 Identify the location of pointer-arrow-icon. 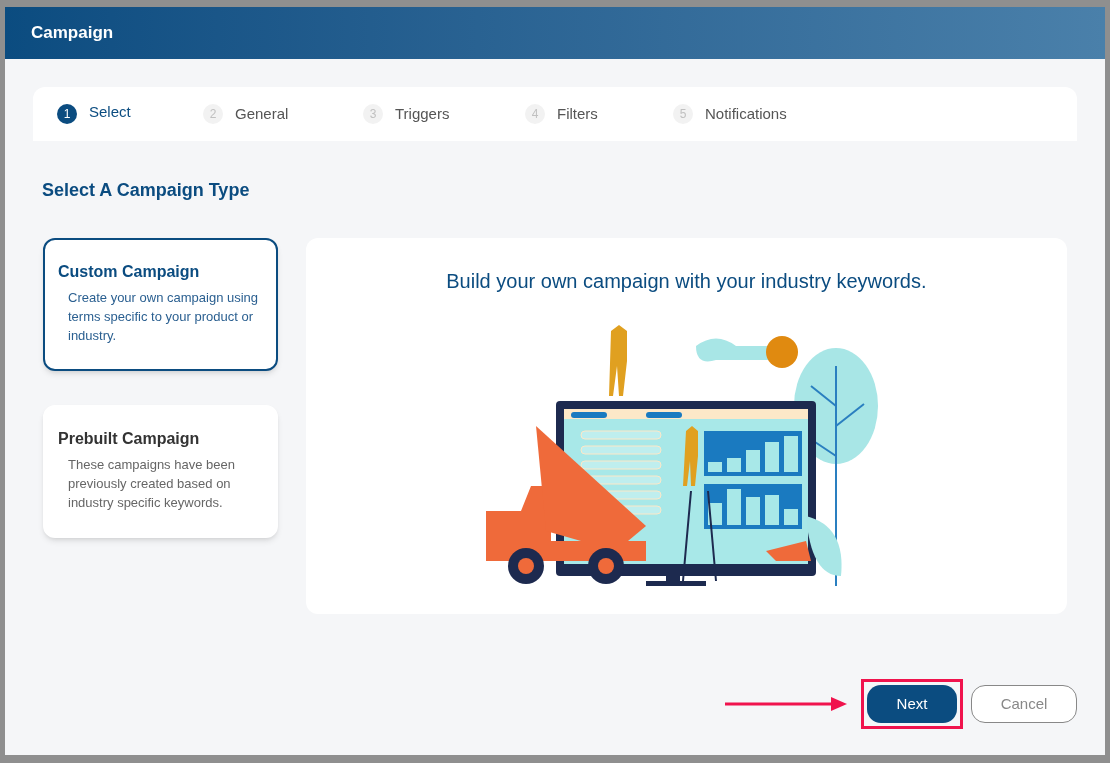
(786, 704).